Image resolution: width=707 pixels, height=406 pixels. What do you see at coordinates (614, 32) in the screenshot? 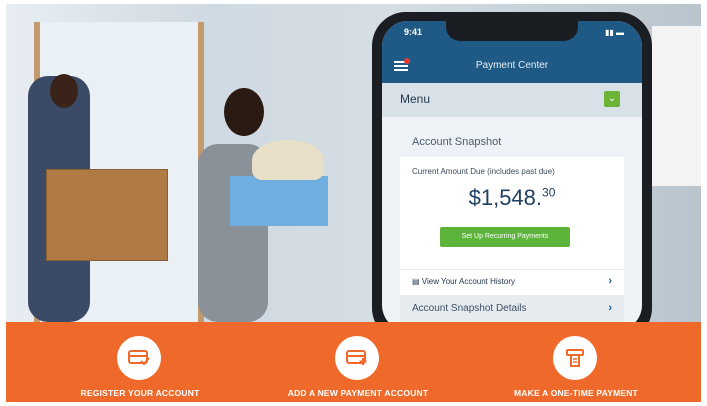
I see `signal-battery-icon: ▮▮ ▬` at bounding box center [614, 32].